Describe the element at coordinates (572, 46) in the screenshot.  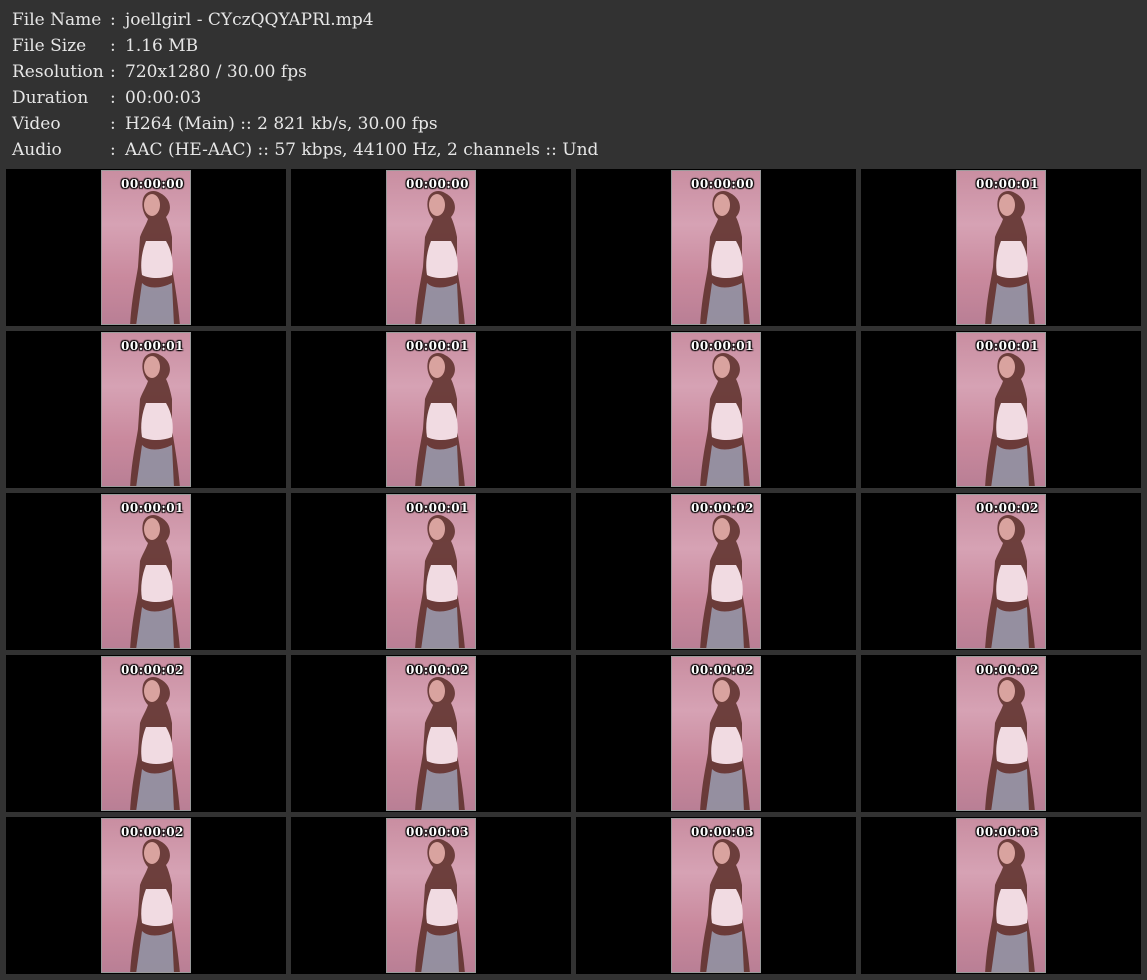
I see `file-size-row: File Size : 1.16 MB` at that location.